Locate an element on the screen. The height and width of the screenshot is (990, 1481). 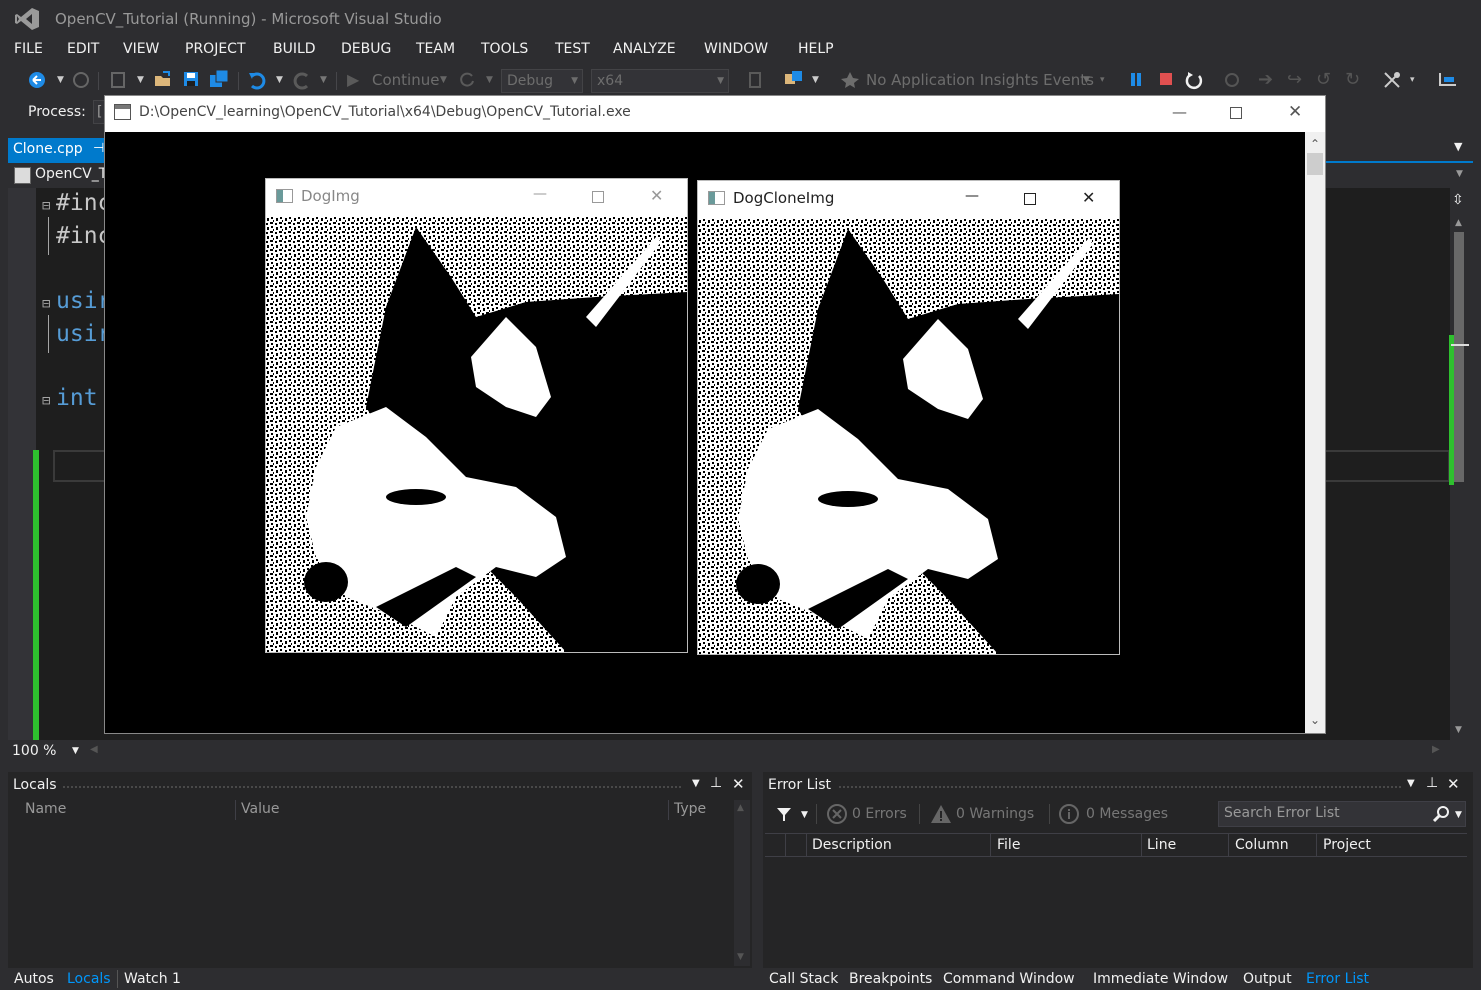
solution-config-select: Debug ▼ is located at coordinates (542, 81).